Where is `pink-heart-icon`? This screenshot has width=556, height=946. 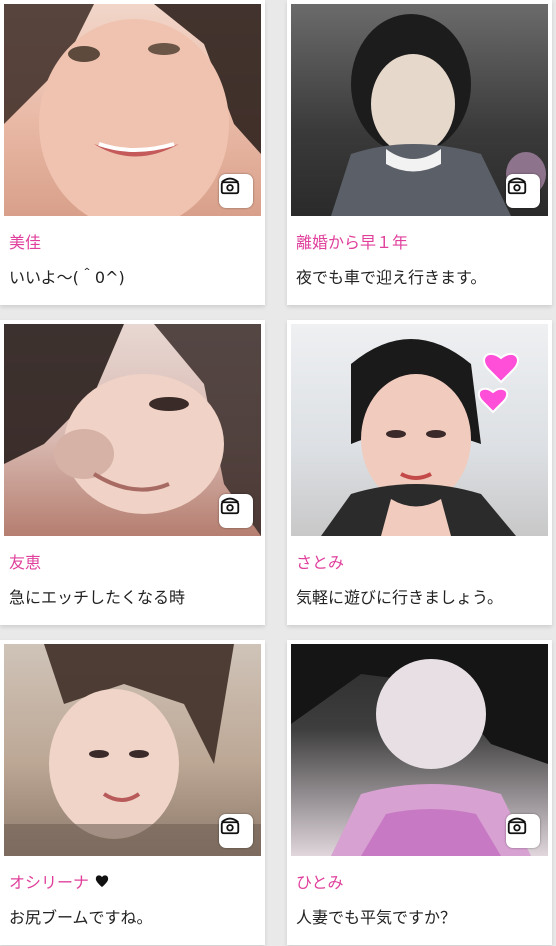
pink-heart-icon is located at coordinates (498, 383).